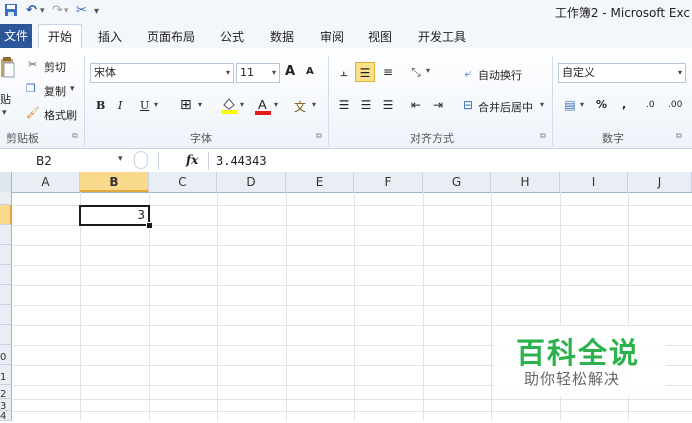  Describe the element at coordinates (81, 10) in the screenshot. I see `quick-access-tool-icon: ✂` at that location.